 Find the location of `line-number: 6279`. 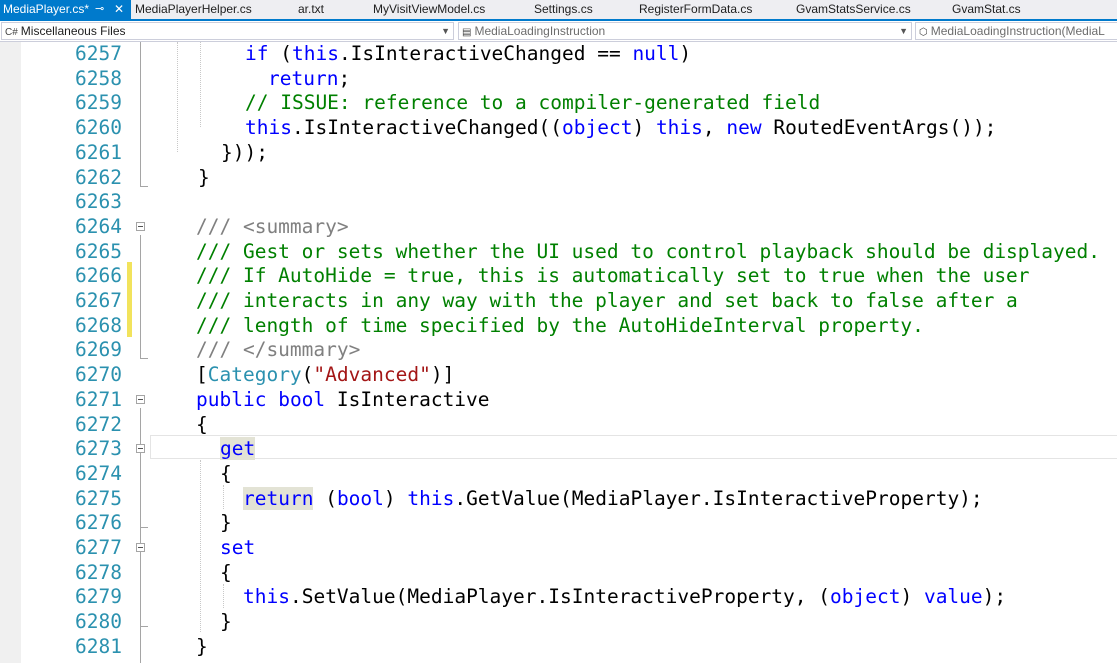

line-number: 6279 is located at coordinates (98, 597).